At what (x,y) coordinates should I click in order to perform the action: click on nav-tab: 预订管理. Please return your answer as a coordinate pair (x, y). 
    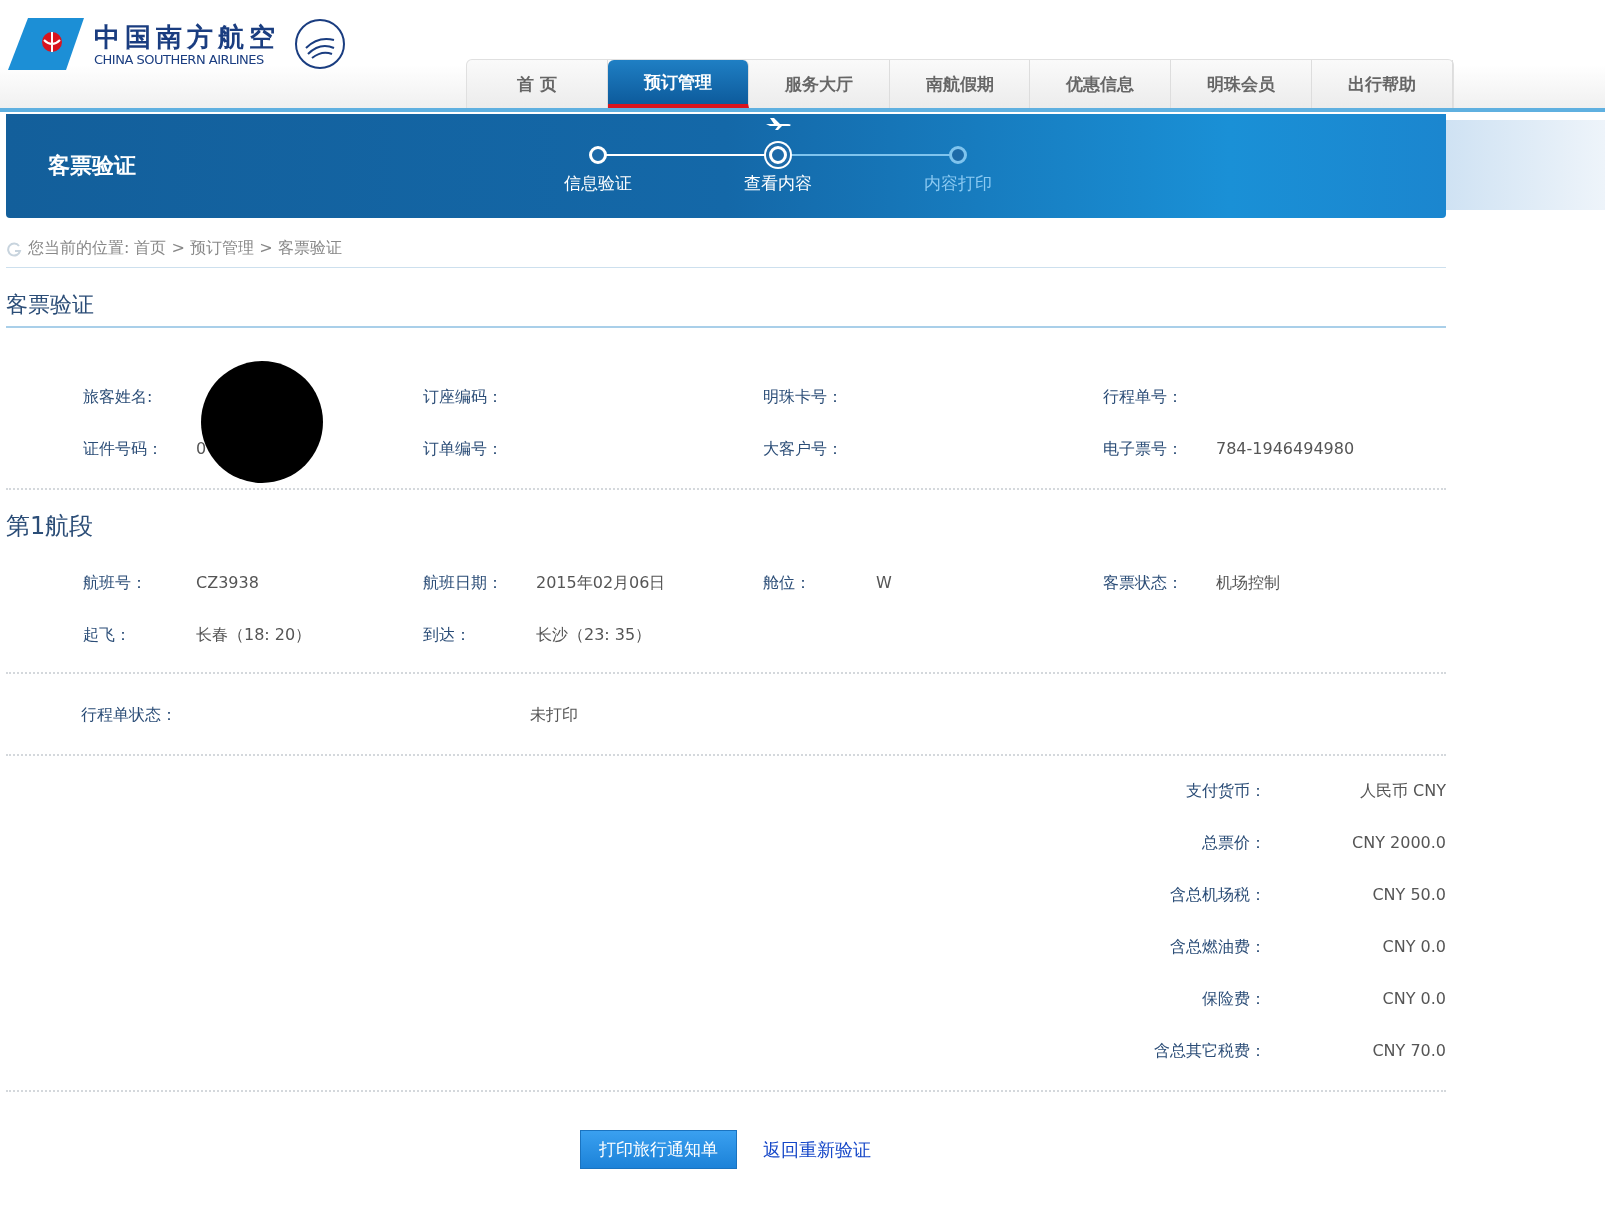
    Looking at the image, I should click on (678, 84).